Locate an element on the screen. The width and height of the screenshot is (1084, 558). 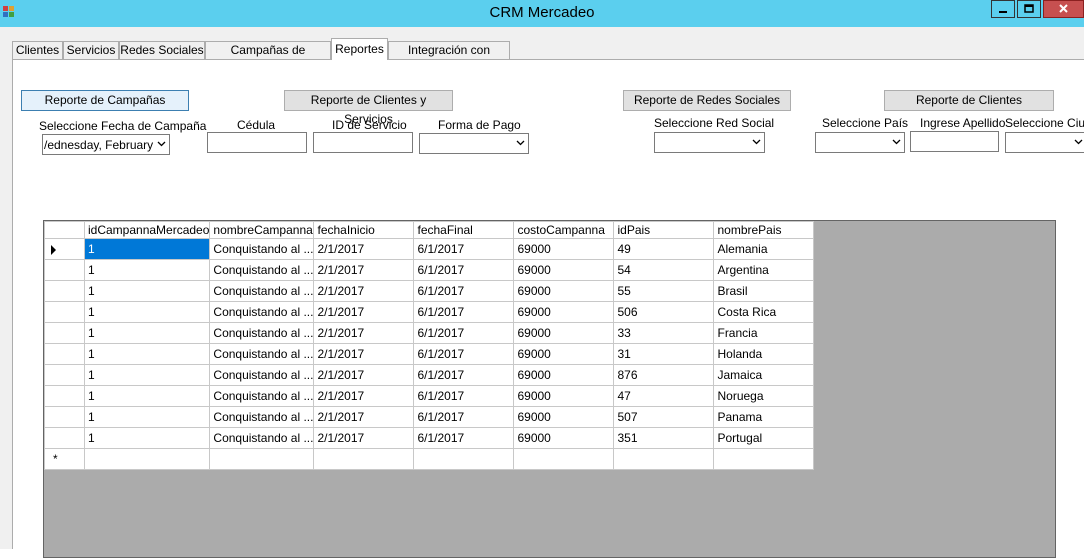
grid-cell: Costa Rica is located at coordinates (764, 312).